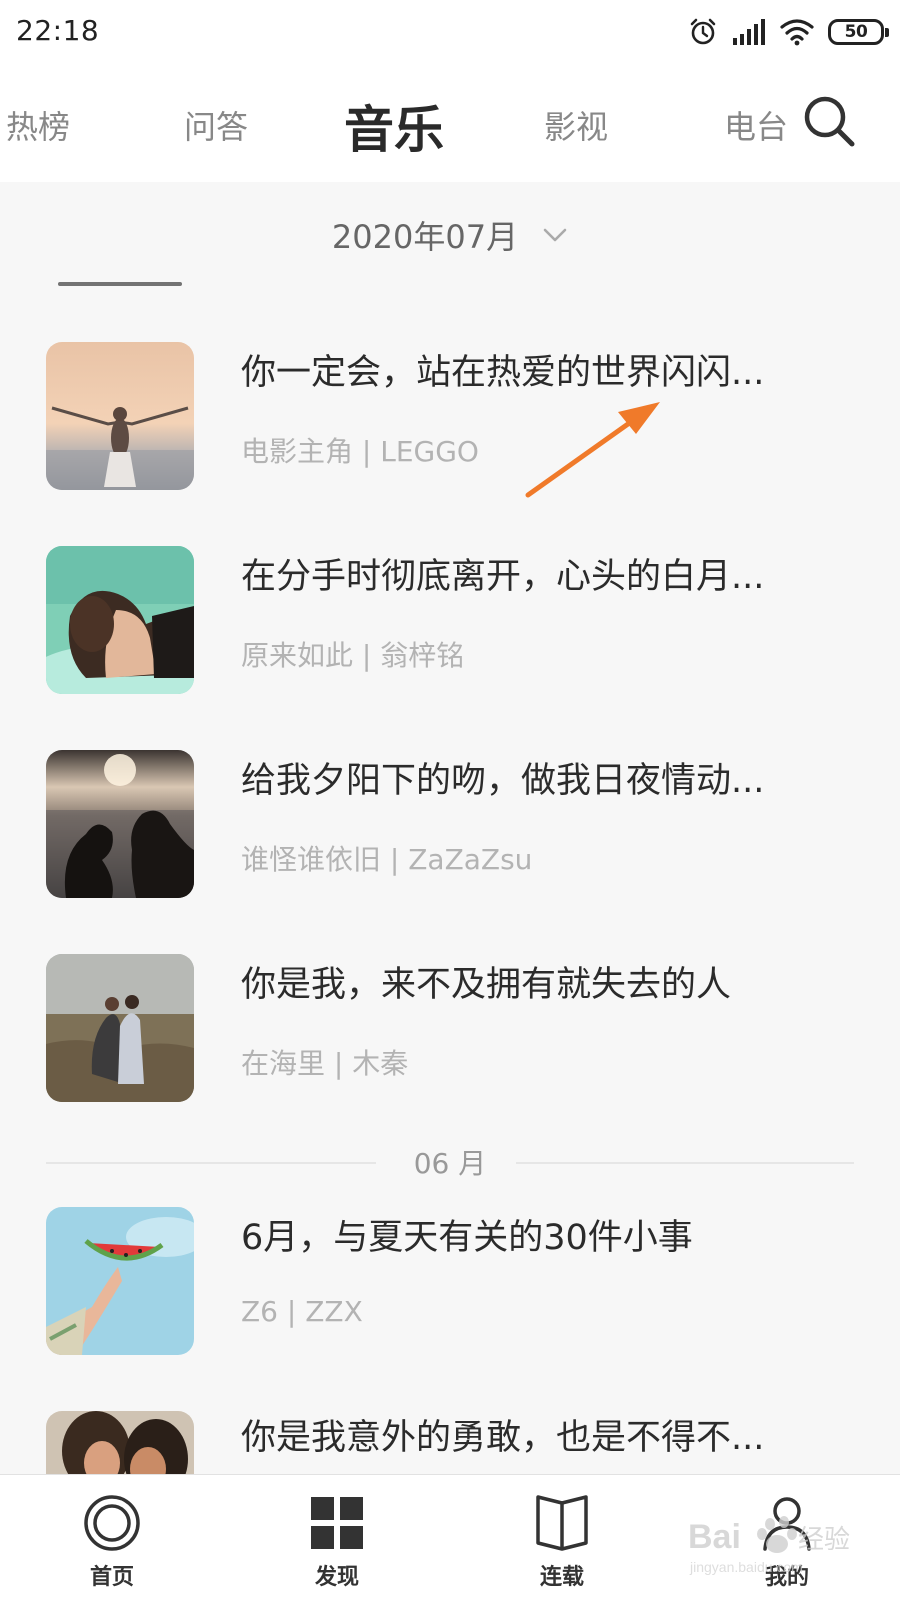 Image resolution: width=900 pixels, height=1600 pixels. I want to click on nav-mine-label: 我的, so click(786, 1577).